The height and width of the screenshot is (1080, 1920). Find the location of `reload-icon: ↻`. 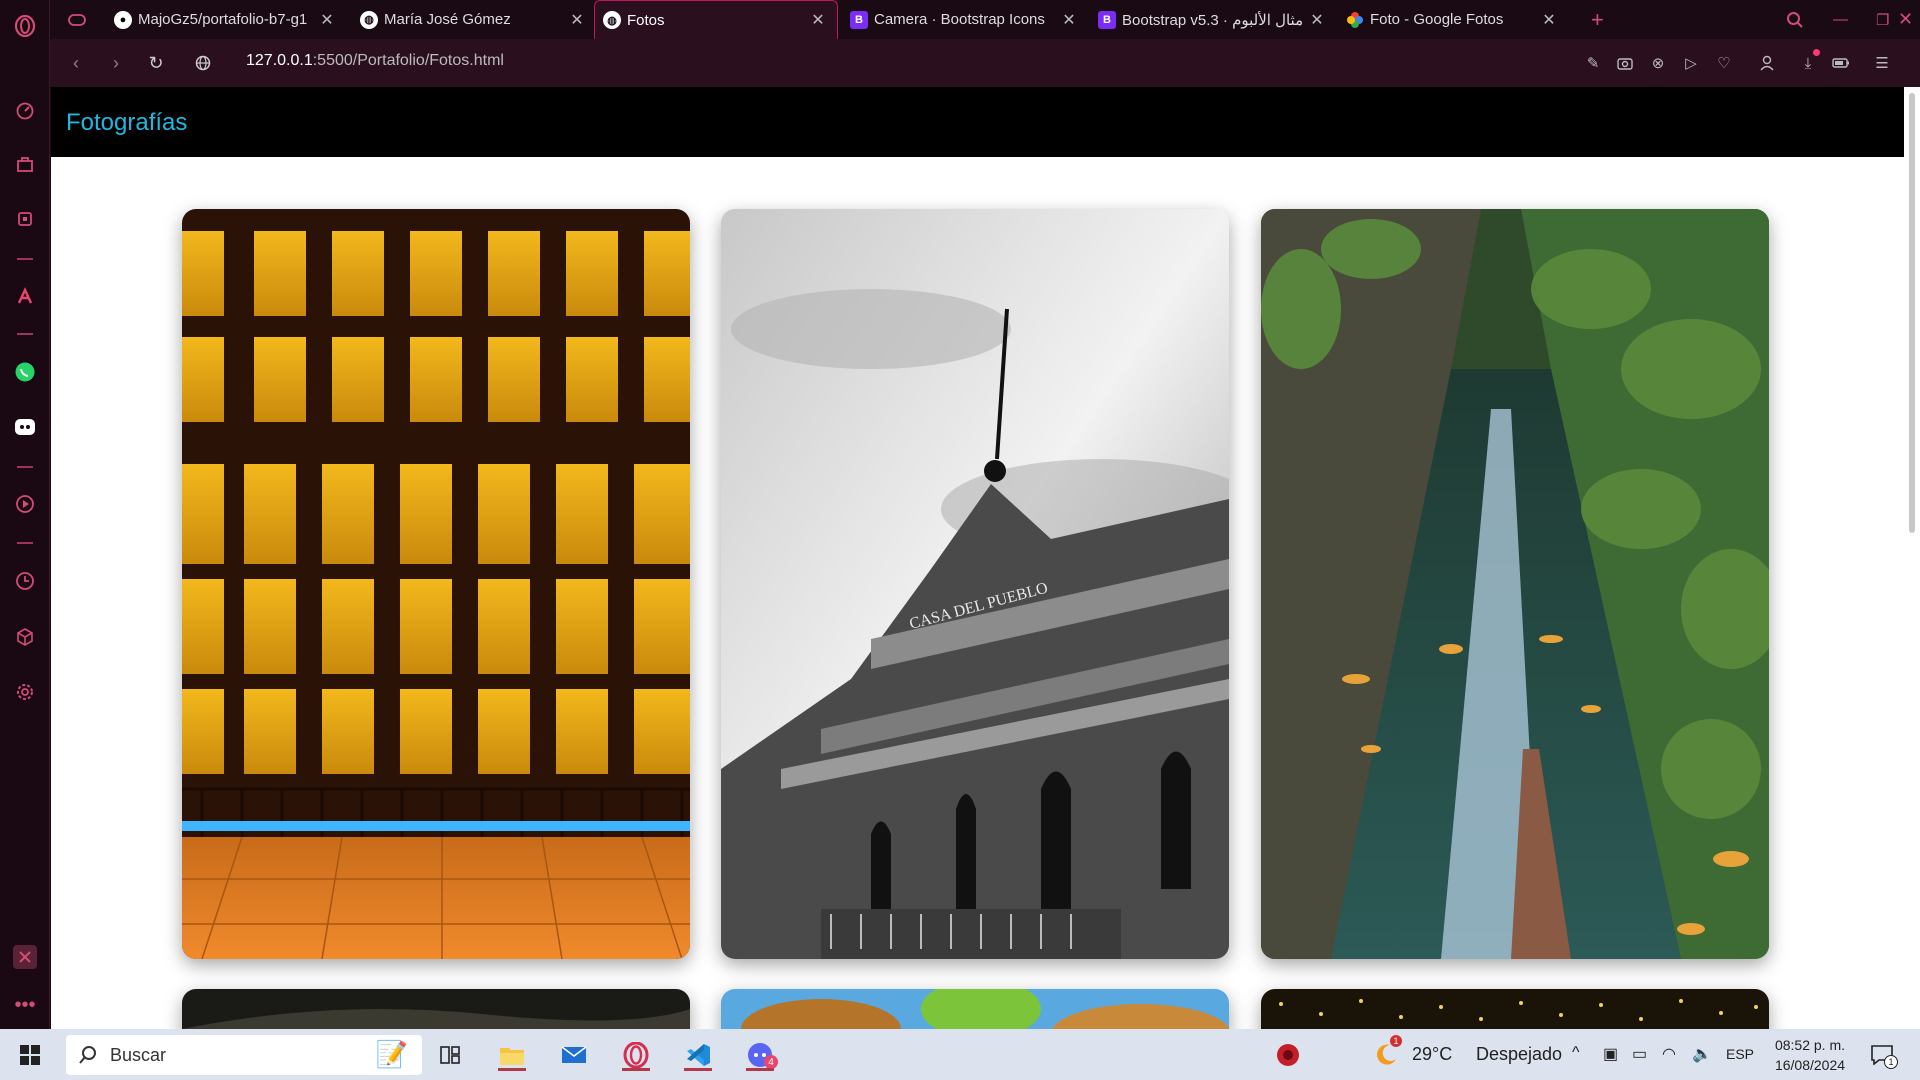

reload-icon: ↻ is located at coordinates (156, 63).